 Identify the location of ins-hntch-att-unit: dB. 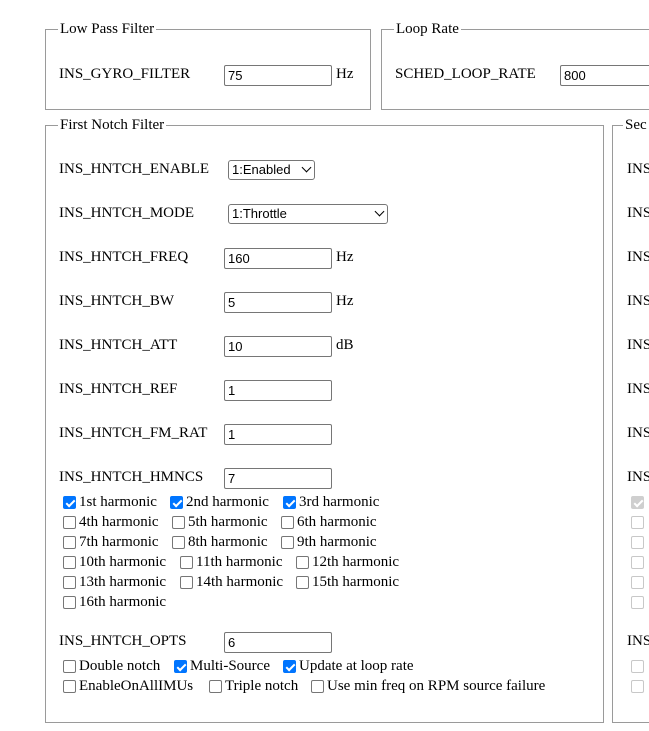
(345, 345).